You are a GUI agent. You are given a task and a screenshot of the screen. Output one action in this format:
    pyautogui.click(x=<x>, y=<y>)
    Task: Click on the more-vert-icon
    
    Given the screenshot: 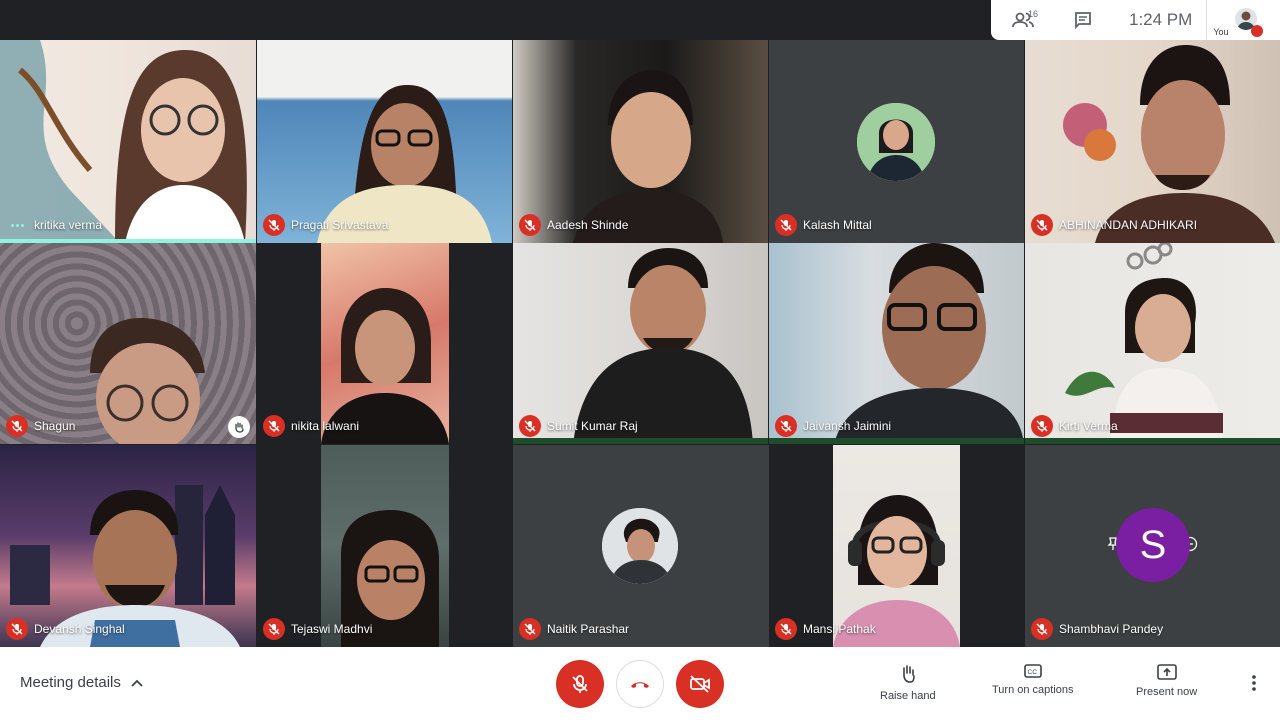 What is the action you would take?
    pyautogui.click(x=1254, y=683)
    